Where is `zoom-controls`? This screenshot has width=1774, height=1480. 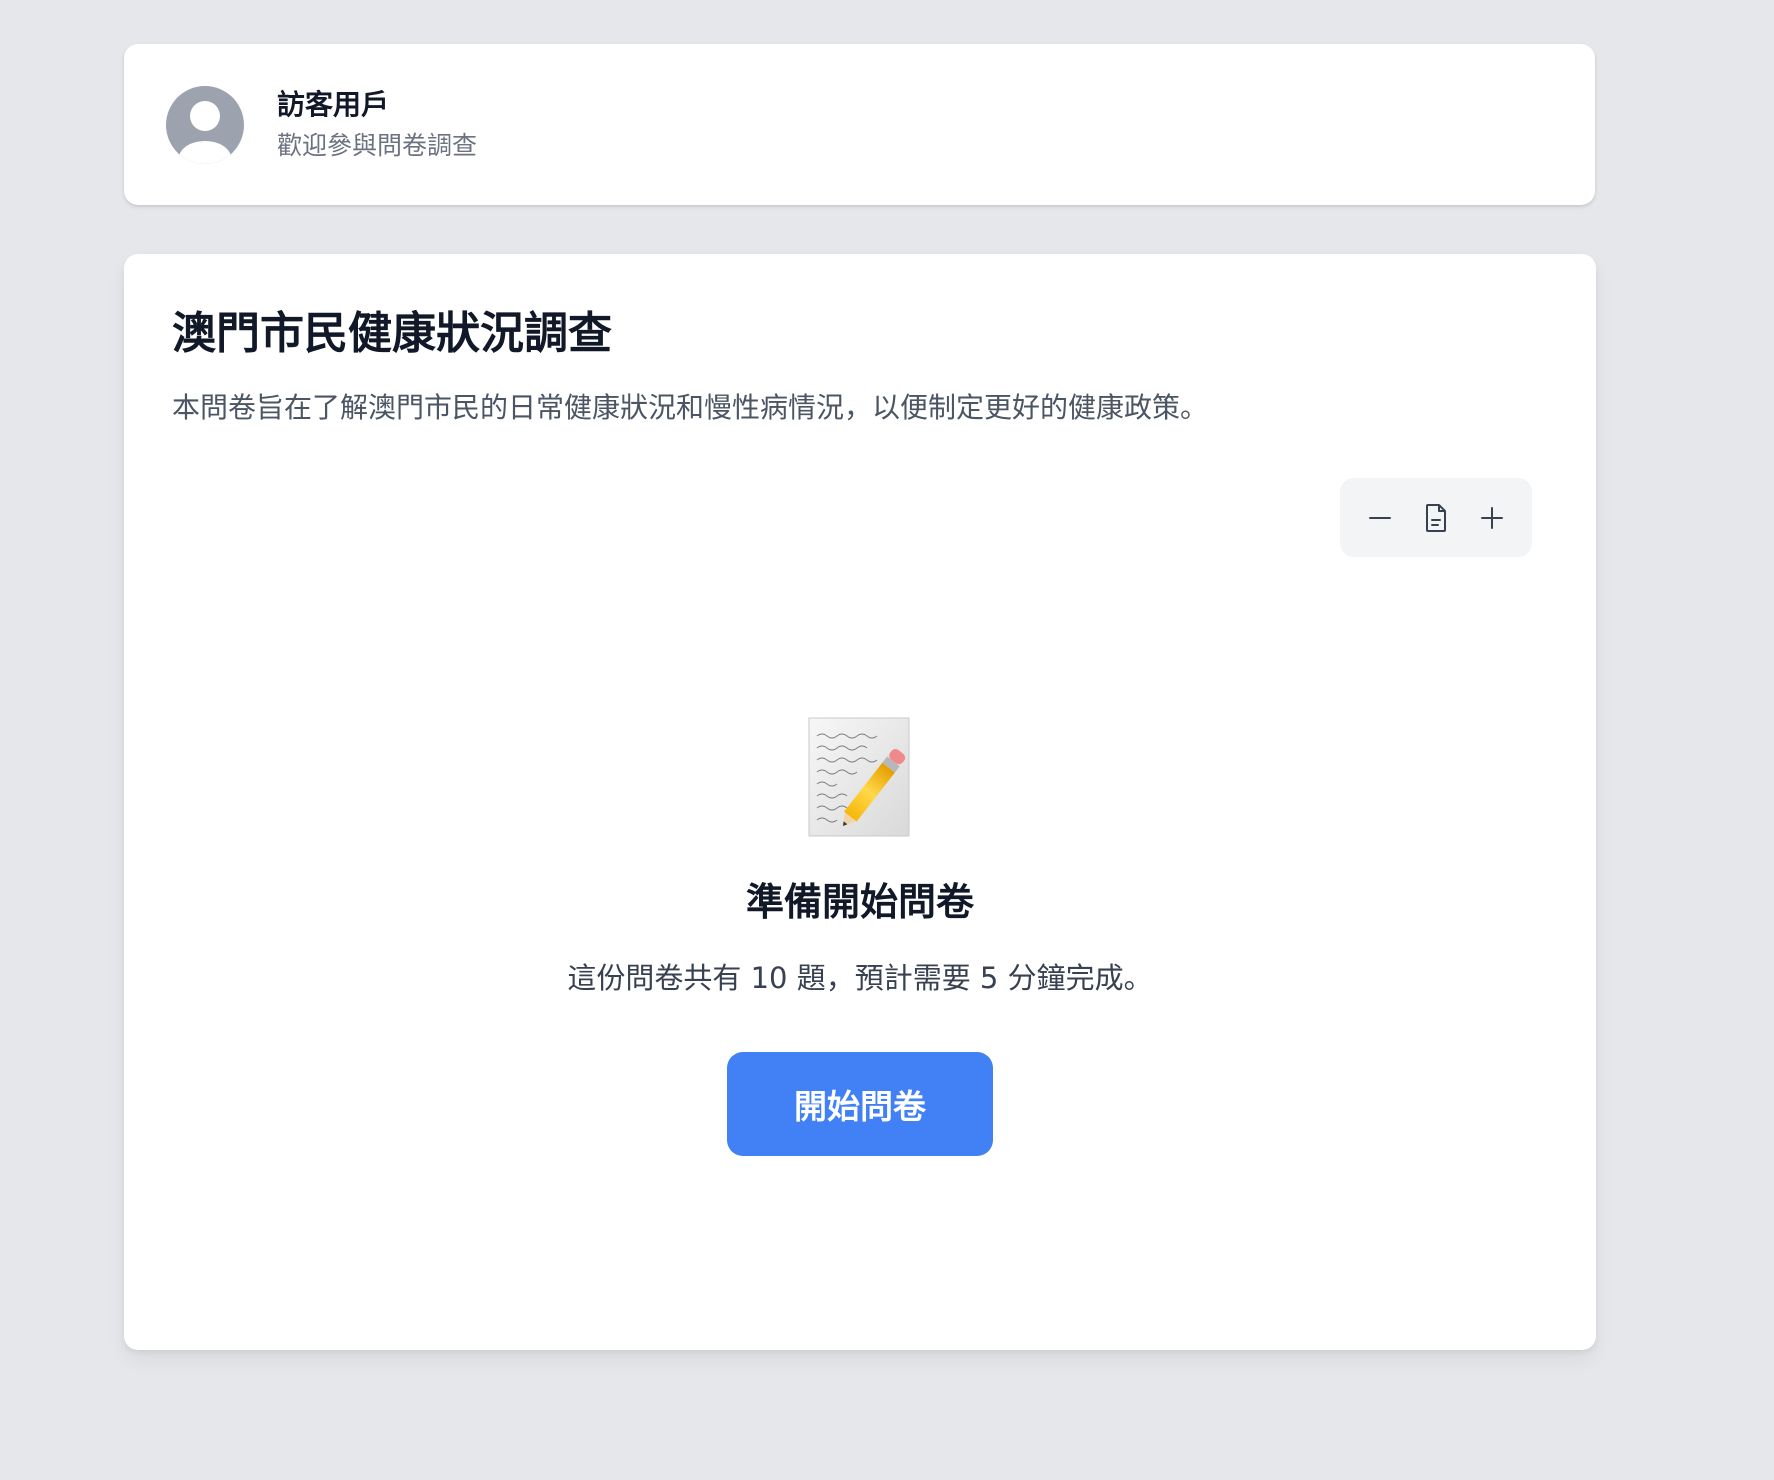
zoom-controls is located at coordinates (1436, 517).